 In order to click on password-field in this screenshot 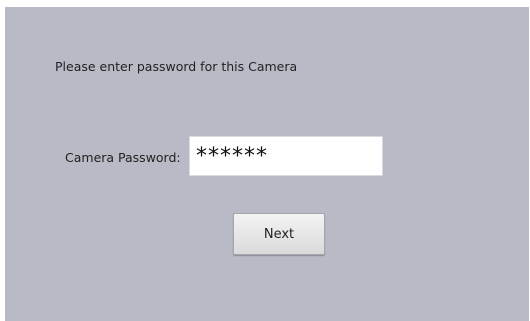, I will do `click(286, 156)`.